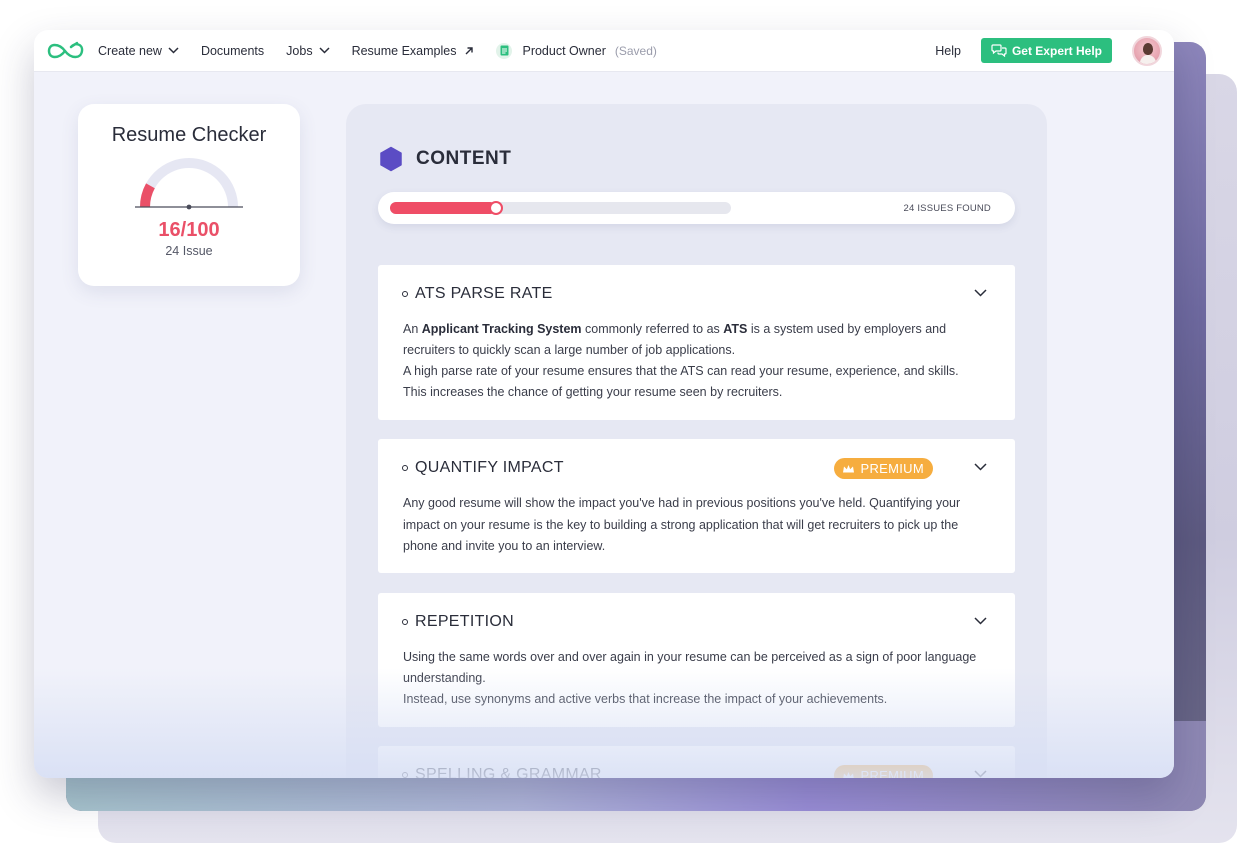  What do you see at coordinates (1056, 50) in the screenshot?
I see `get-expert-help-label: Get Expert Help` at bounding box center [1056, 50].